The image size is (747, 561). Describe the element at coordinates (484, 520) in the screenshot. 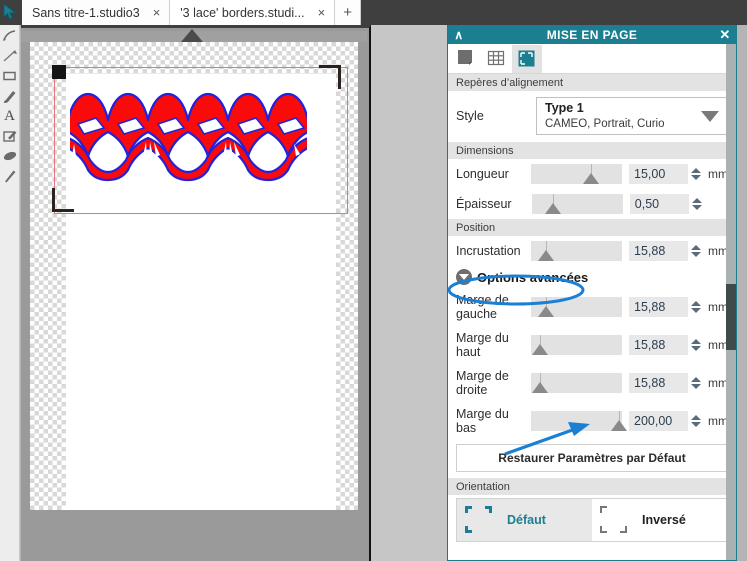

I see `corner-marks-icon` at that location.